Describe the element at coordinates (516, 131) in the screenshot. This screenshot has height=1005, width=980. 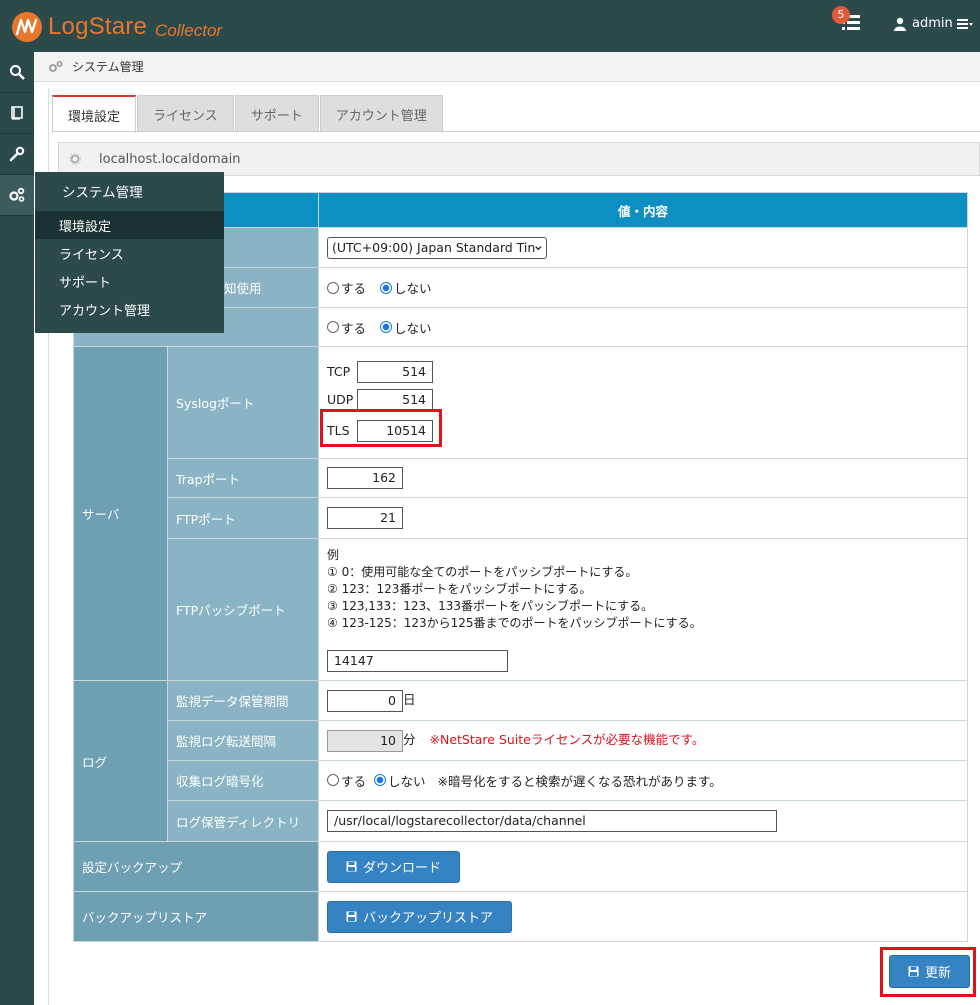
I see `tabs-divider` at that location.